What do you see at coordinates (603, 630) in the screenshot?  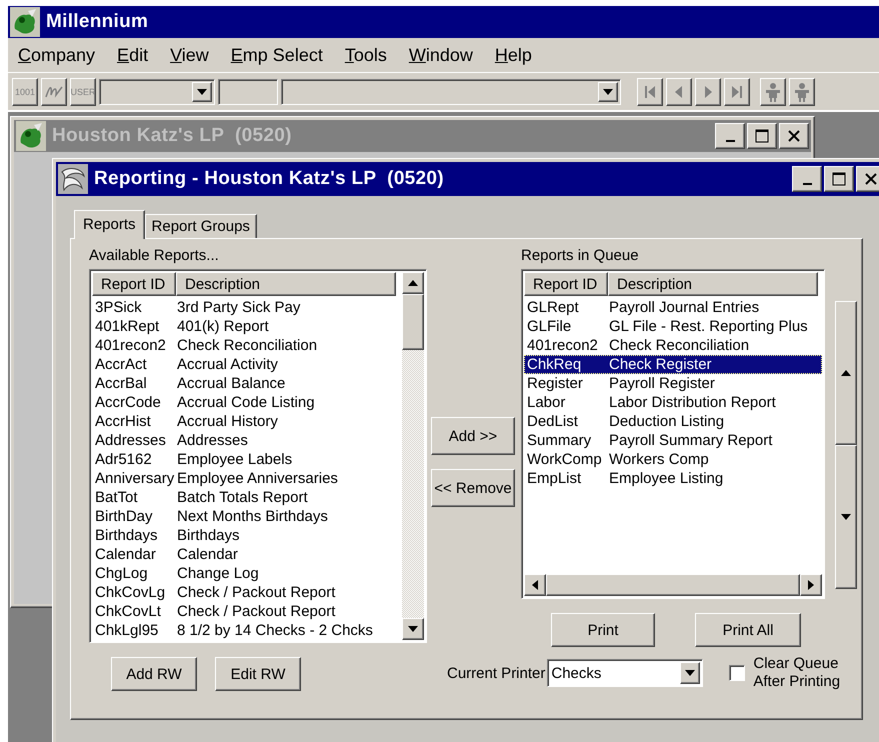 I see `print-button: Print` at bounding box center [603, 630].